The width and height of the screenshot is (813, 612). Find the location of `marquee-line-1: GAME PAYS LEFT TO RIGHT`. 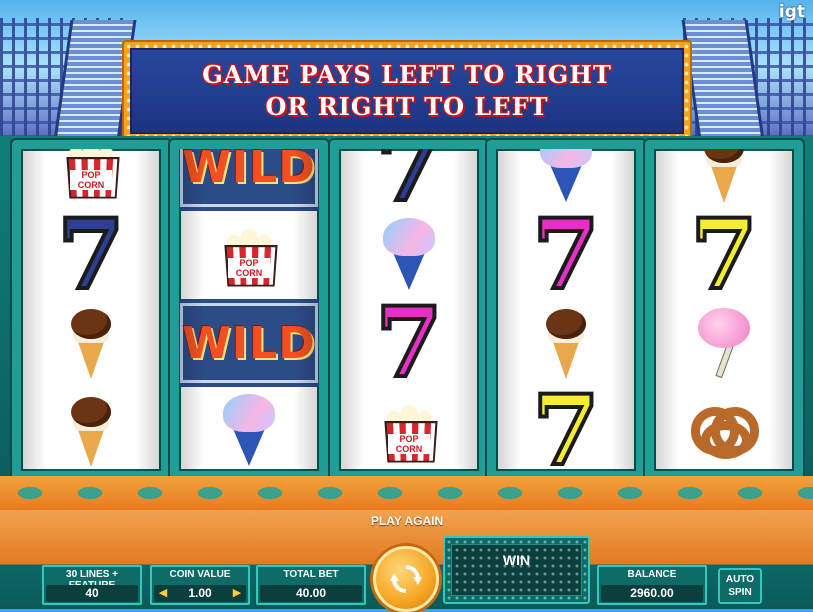

marquee-line-1: GAME PAYS LEFT TO RIGHT is located at coordinates (407, 74).